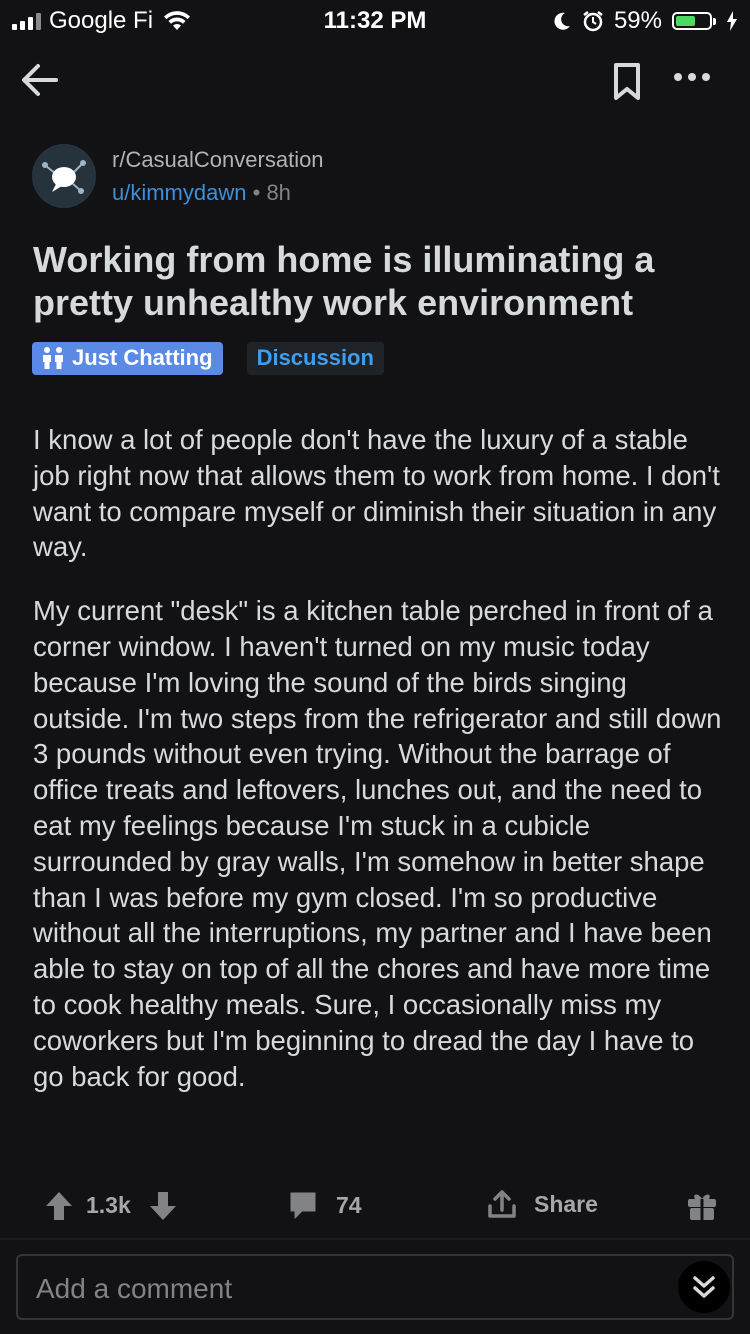  Describe the element at coordinates (593, 21) in the screenshot. I see `alarm-icon` at that location.